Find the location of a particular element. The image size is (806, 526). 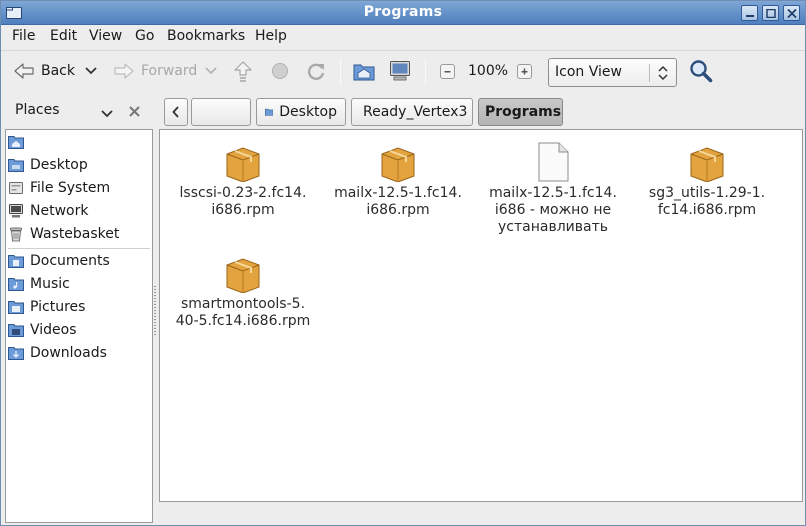

zoom-level: 100% is located at coordinates (488, 71).